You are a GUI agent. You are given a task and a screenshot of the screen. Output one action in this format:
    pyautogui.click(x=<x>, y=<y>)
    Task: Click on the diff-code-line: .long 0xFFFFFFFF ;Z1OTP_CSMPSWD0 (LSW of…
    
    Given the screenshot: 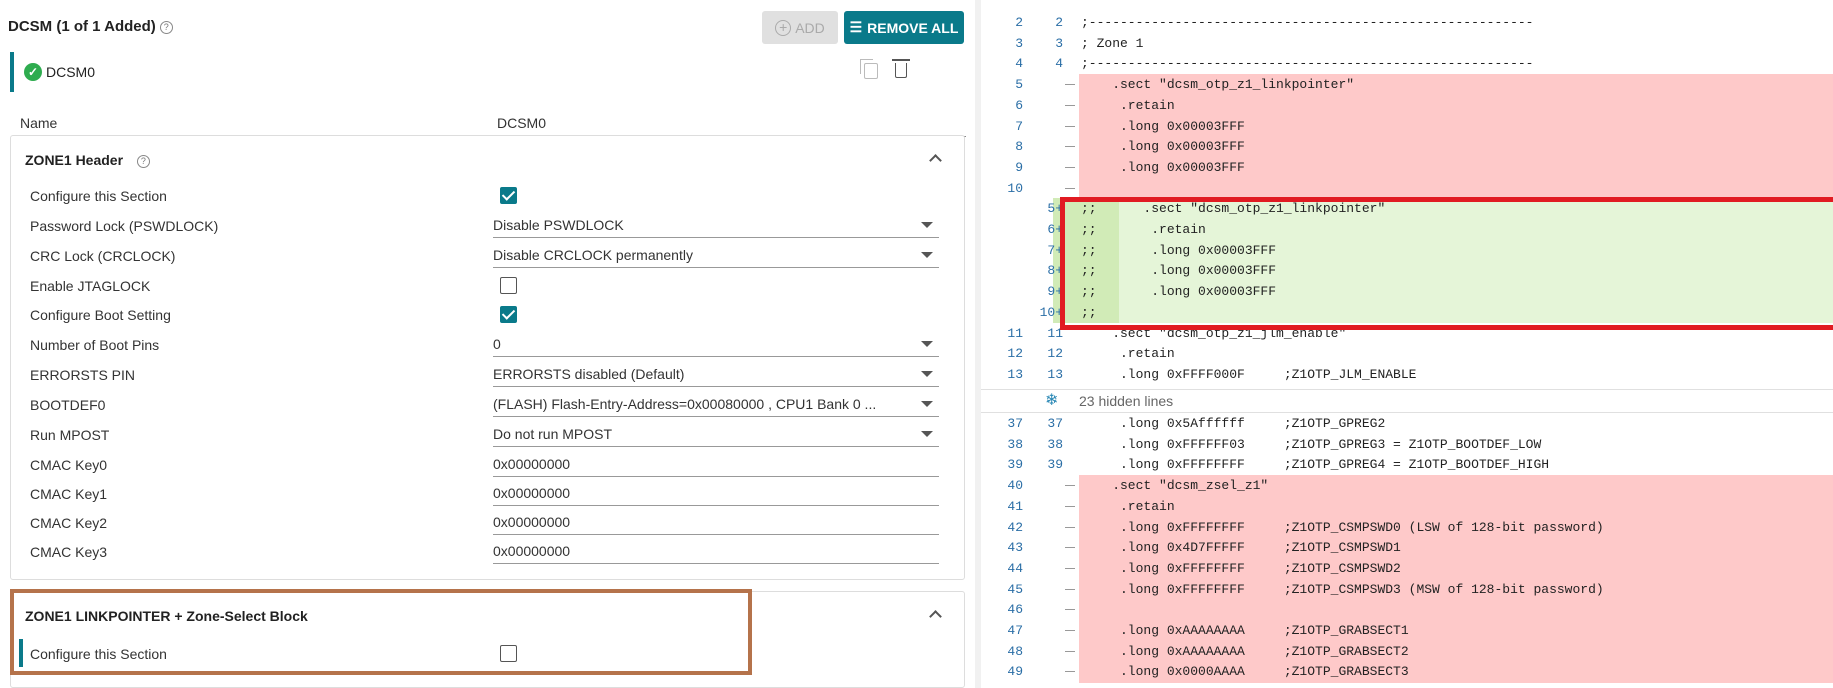 What is the action you would take?
    pyautogui.click(x=1342, y=527)
    